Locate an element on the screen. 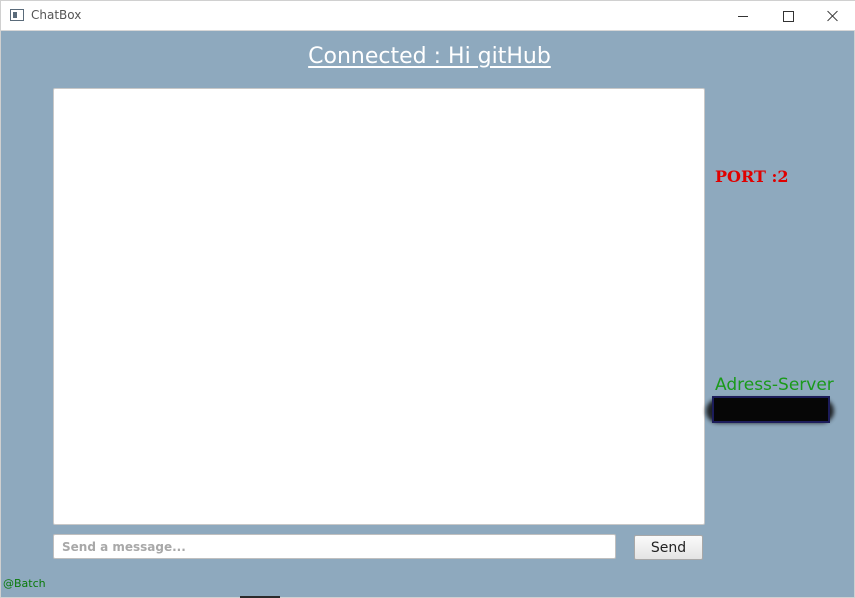  window-title: ChatBox is located at coordinates (56, 15).